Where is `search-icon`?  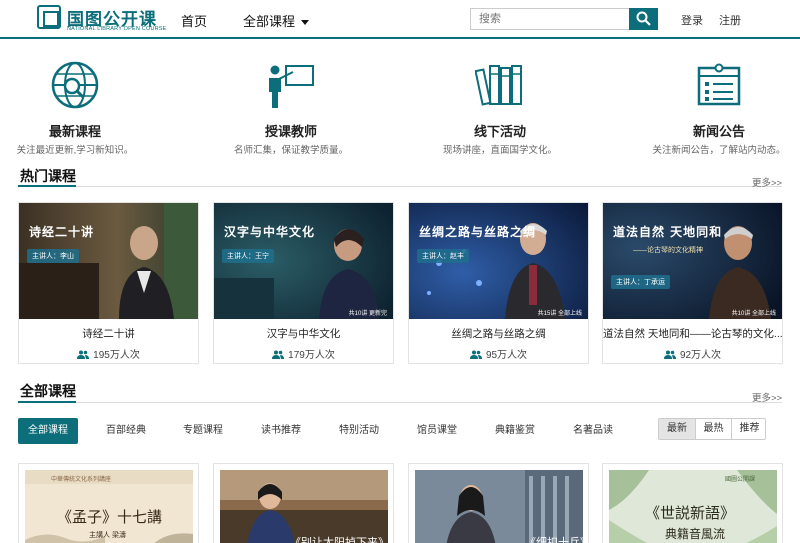 search-icon is located at coordinates (643, 18).